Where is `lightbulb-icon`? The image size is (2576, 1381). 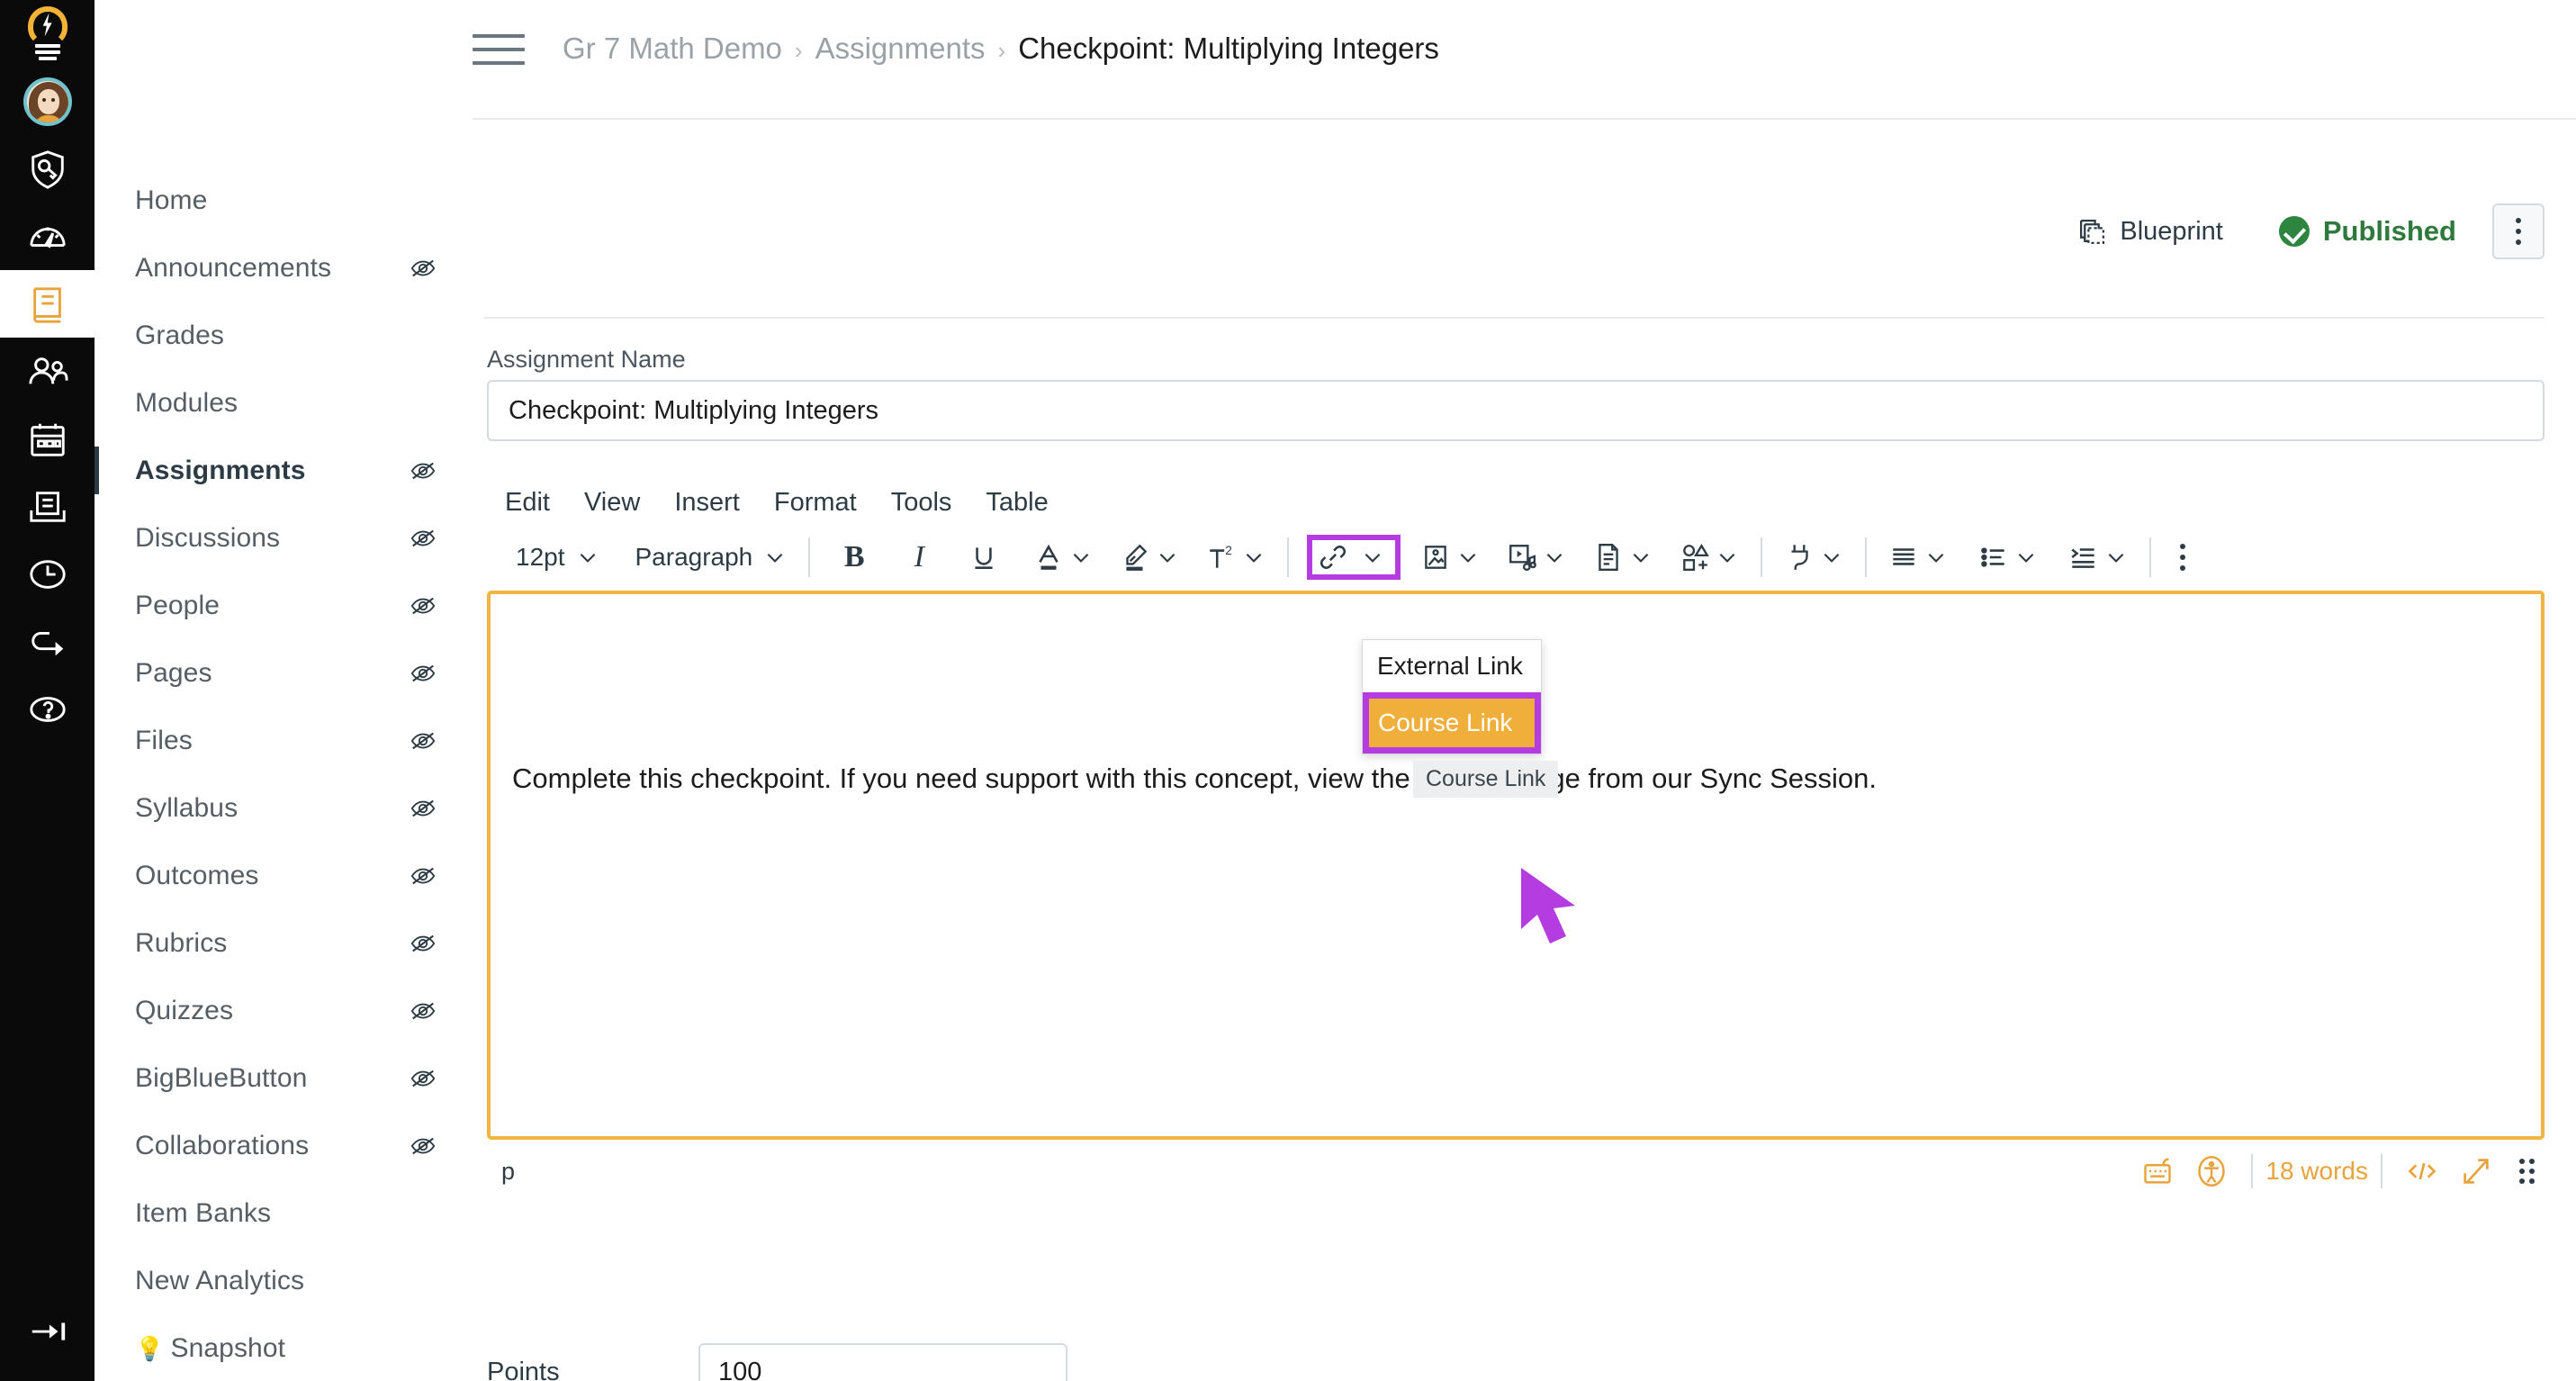 lightbulb-icon is located at coordinates (48, 33).